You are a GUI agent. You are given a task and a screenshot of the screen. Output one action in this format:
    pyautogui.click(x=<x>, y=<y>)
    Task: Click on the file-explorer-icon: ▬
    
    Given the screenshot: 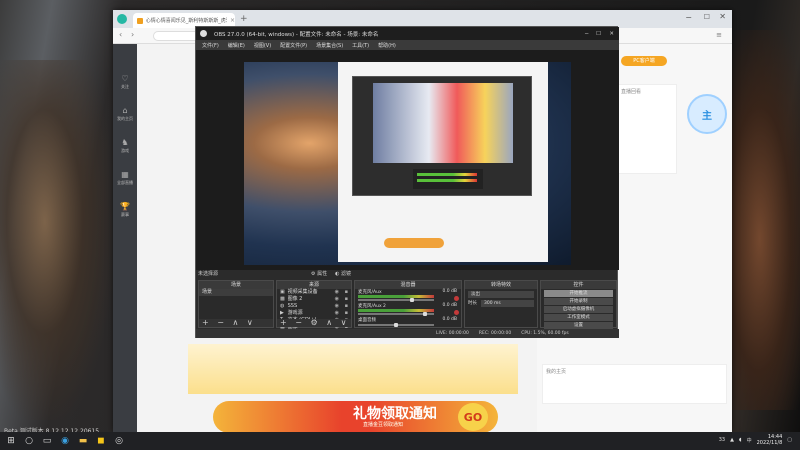 What is the action you would take?
    pyautogui.click(x=83, y=441)
    